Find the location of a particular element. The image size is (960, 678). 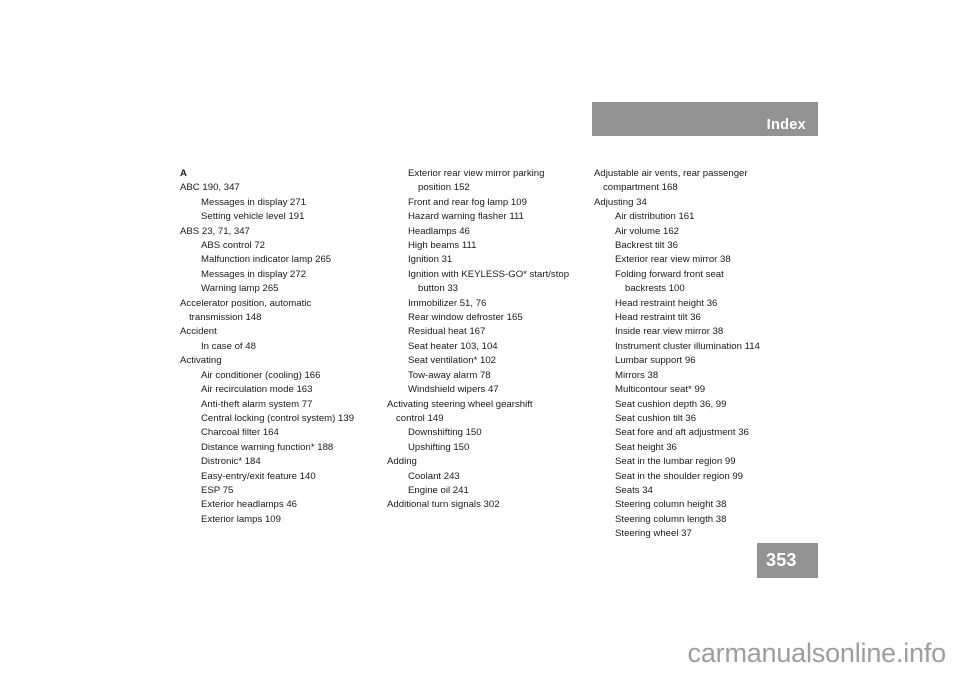

index-entry: Exterior lamps 109 is located at coordinates (241, 519).